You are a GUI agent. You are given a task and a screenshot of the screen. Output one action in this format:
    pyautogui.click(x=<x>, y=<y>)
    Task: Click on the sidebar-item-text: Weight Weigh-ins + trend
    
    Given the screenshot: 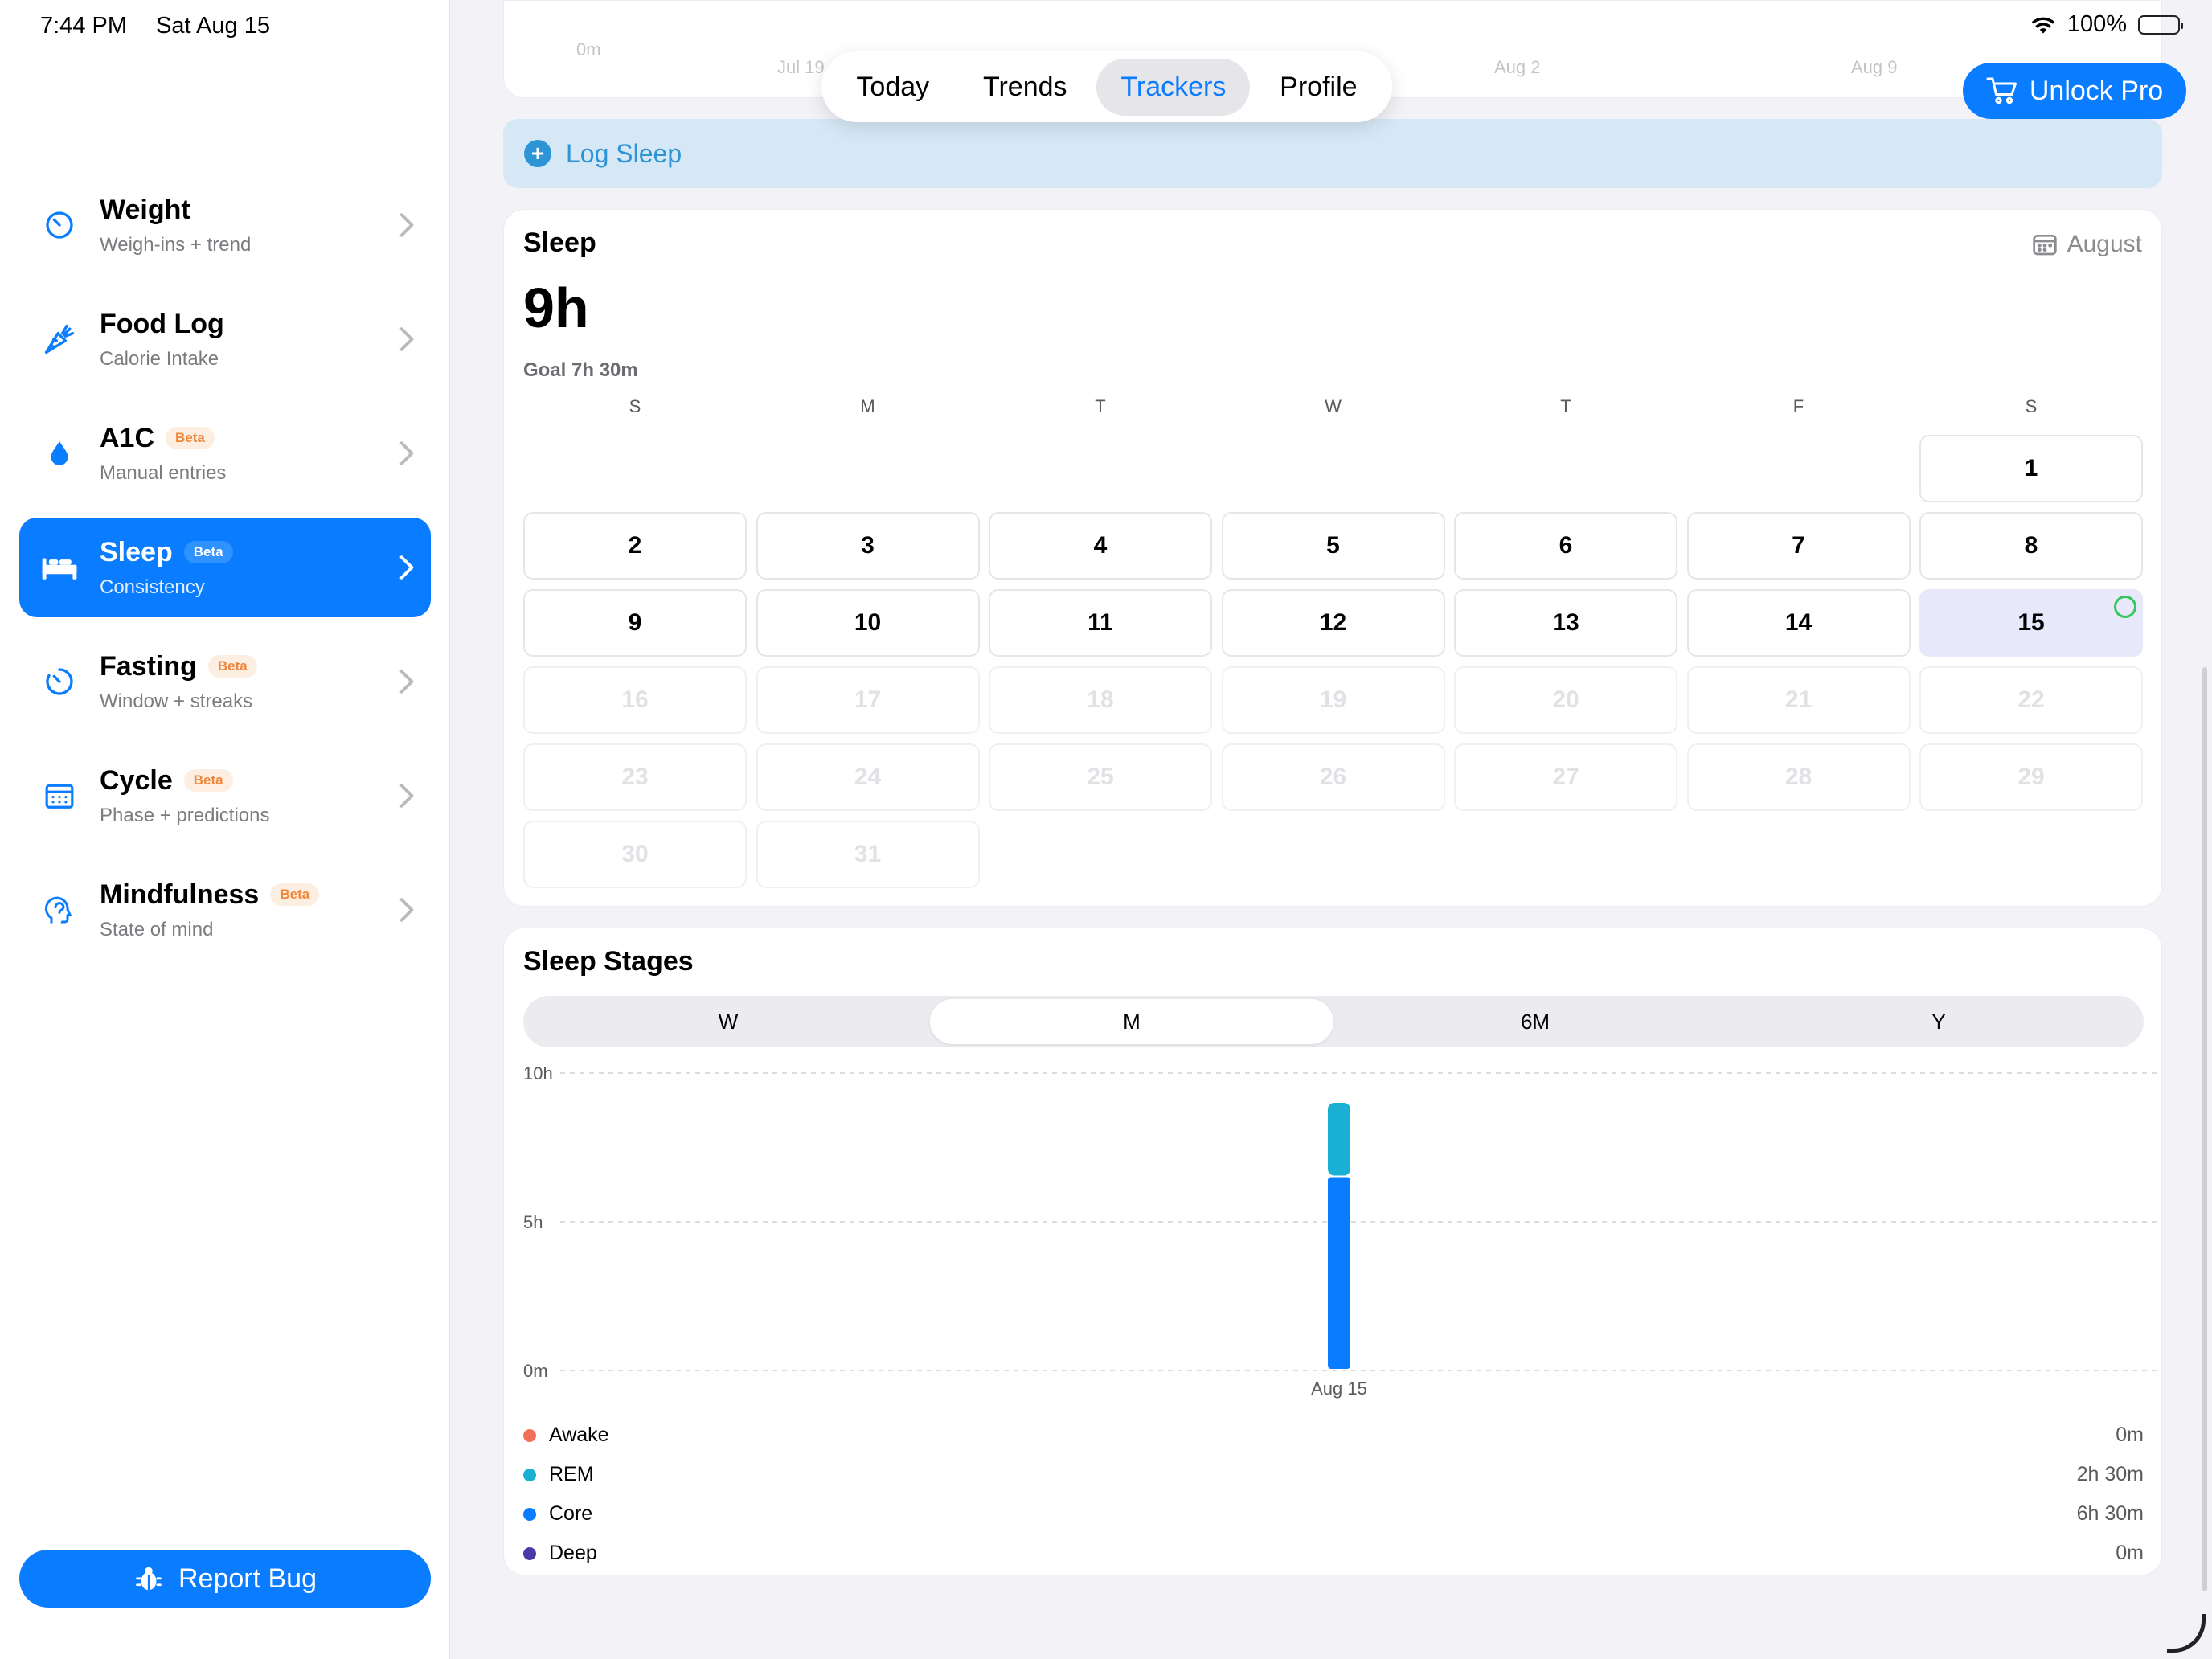 What is the action you would take?
    pyautogui.click(x=242, y=226)
    